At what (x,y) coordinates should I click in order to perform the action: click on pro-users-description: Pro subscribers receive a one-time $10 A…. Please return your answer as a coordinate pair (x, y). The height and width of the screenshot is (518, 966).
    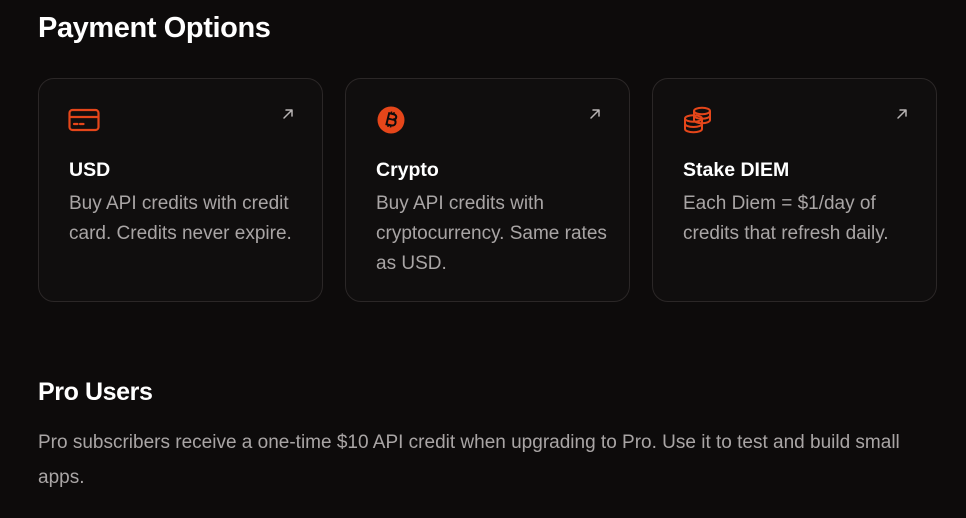
    Looking at the image, I should click on (469, 460).